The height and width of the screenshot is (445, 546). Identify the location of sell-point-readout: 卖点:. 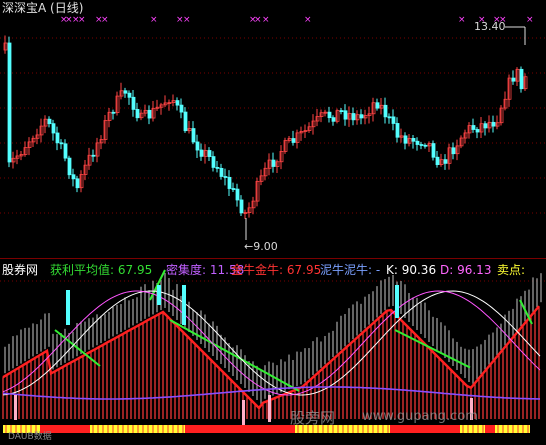
(511, 270).